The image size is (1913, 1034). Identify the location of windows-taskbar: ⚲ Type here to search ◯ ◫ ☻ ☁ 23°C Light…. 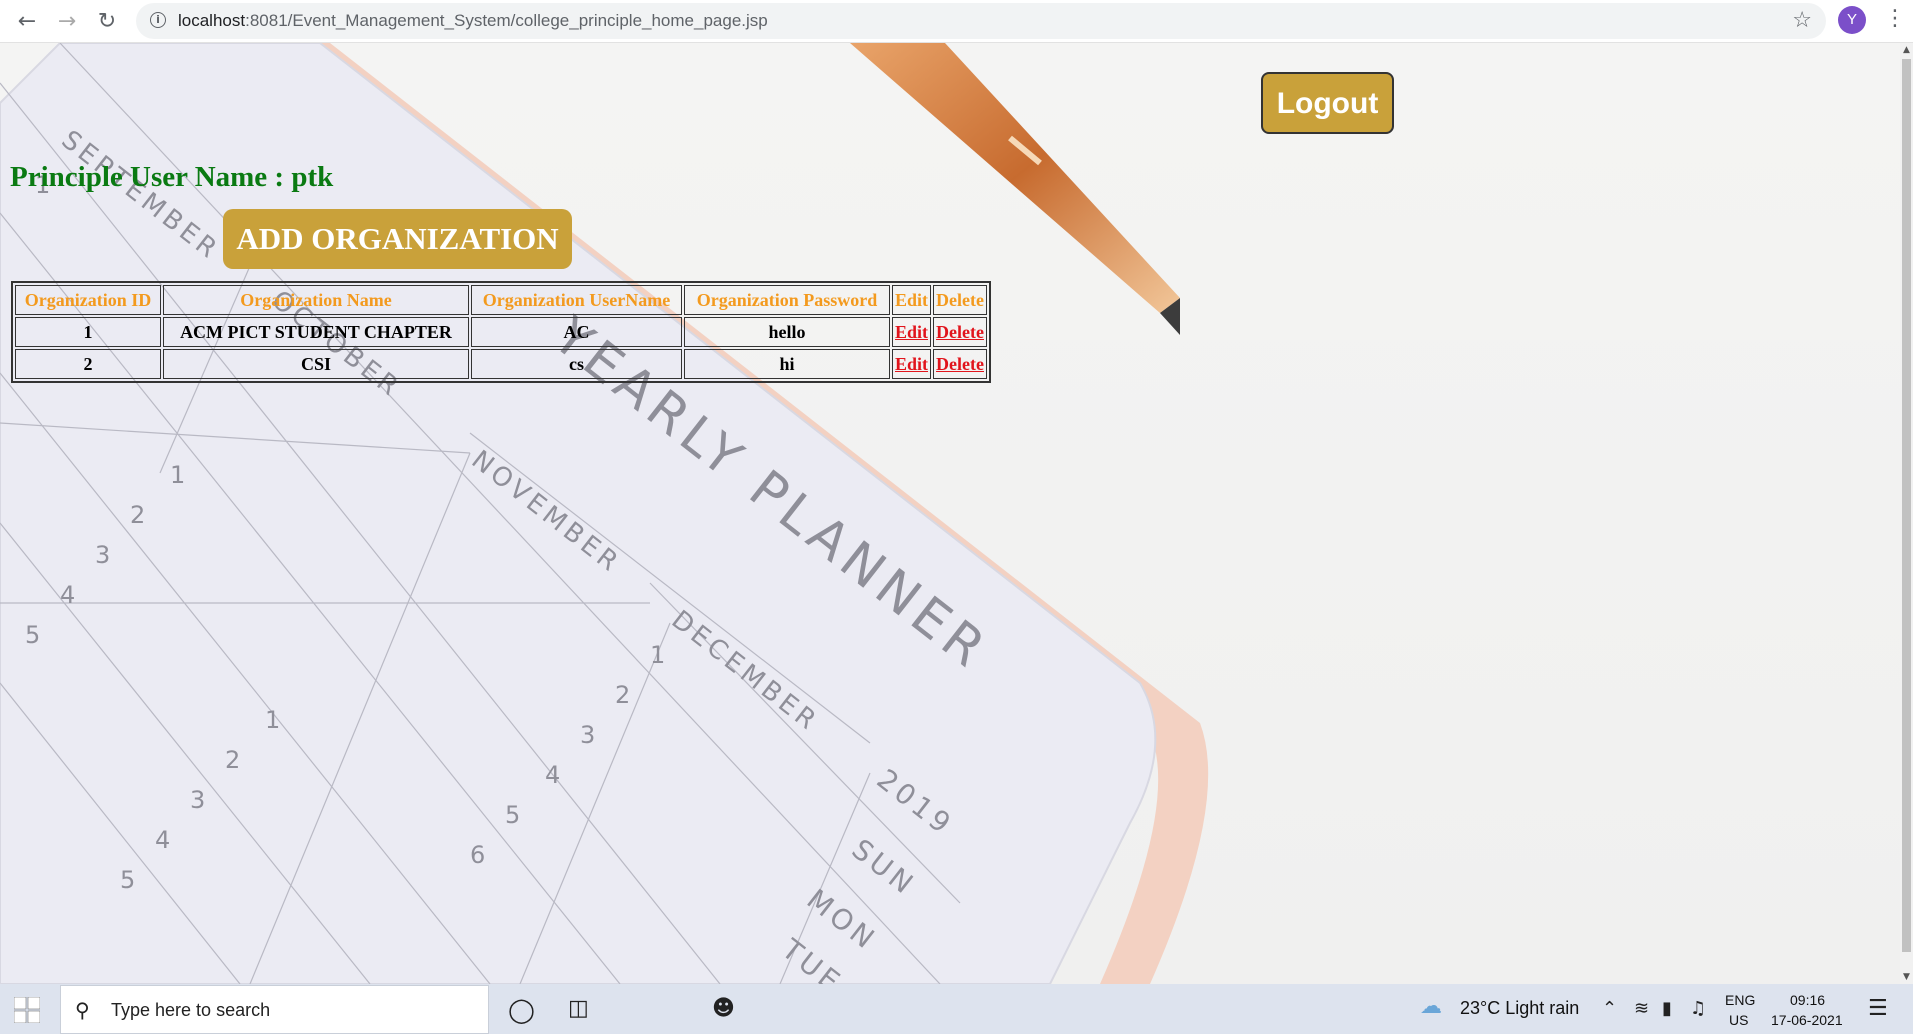
(956, 1009).